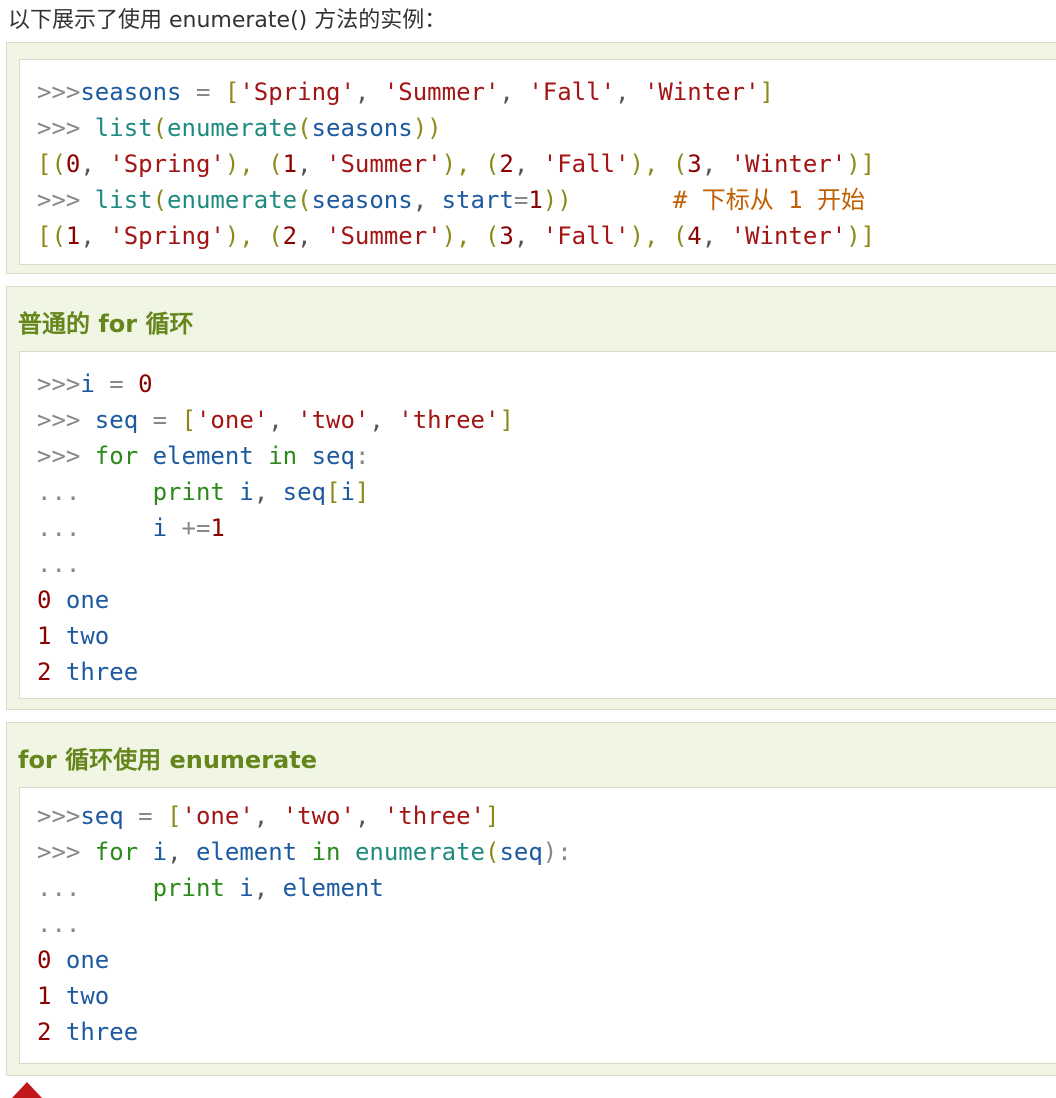 The image size is (1056, 1098). What do you see at coordinates (123, 200) in the screenshot?
I see `code-token: list` at bounding box center [123, 200].